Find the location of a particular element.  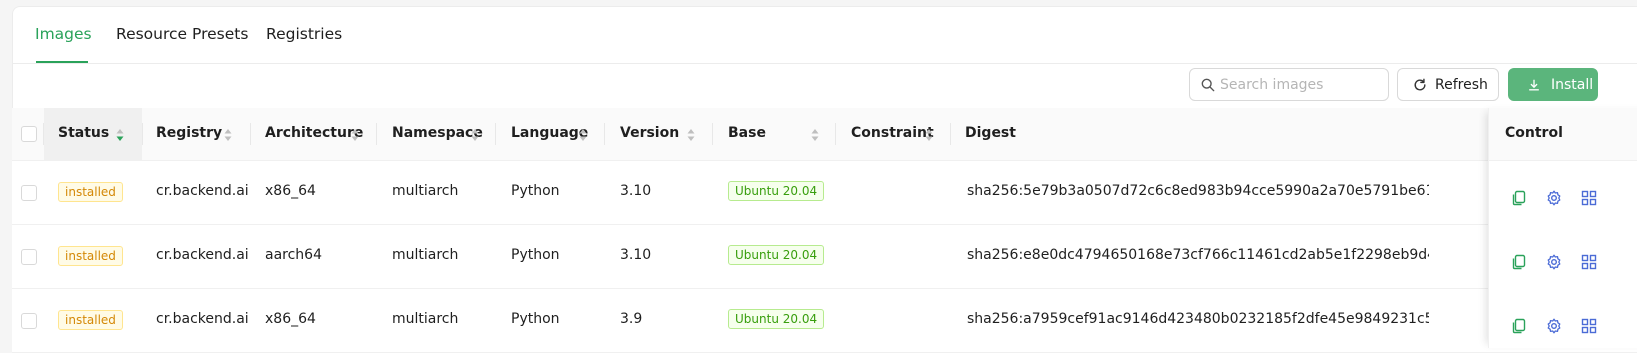

refresh-icon is located at coordinates (1420, 84).